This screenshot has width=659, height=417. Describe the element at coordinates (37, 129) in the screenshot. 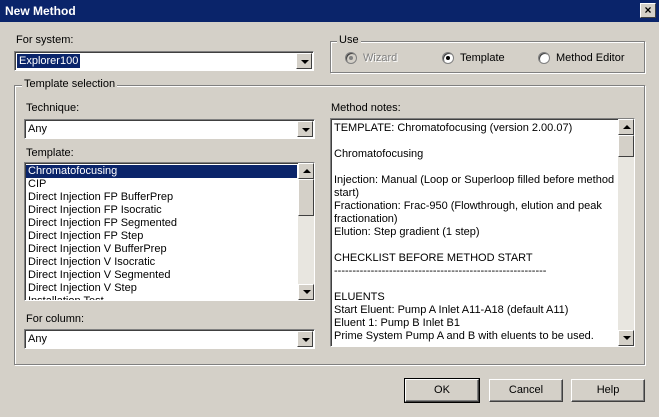

I see `technique-value: Any` at that location.